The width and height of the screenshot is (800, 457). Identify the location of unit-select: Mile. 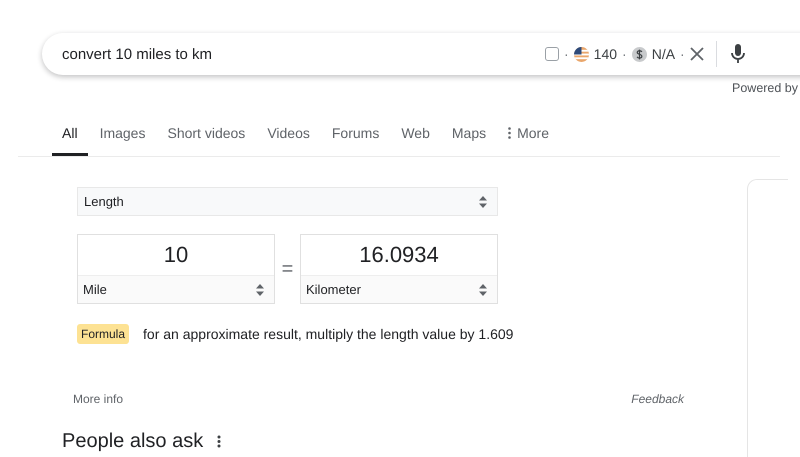
(176, 289).